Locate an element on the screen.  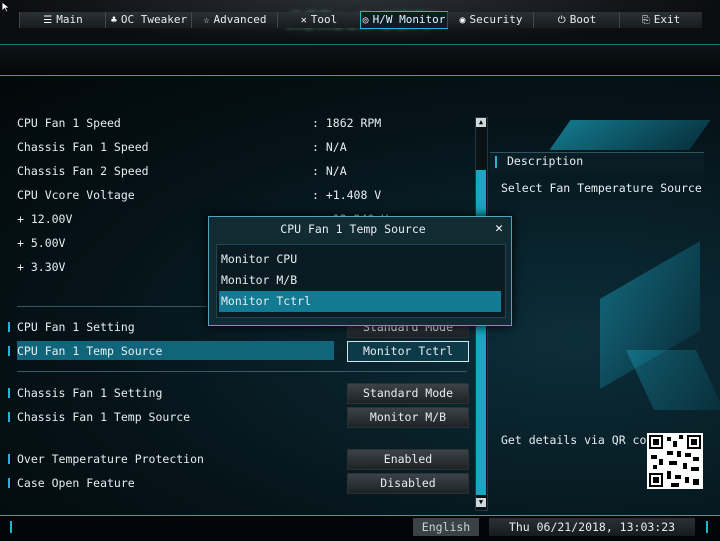
qr-label: Get details via QR code is located at coordinates (581, 440).